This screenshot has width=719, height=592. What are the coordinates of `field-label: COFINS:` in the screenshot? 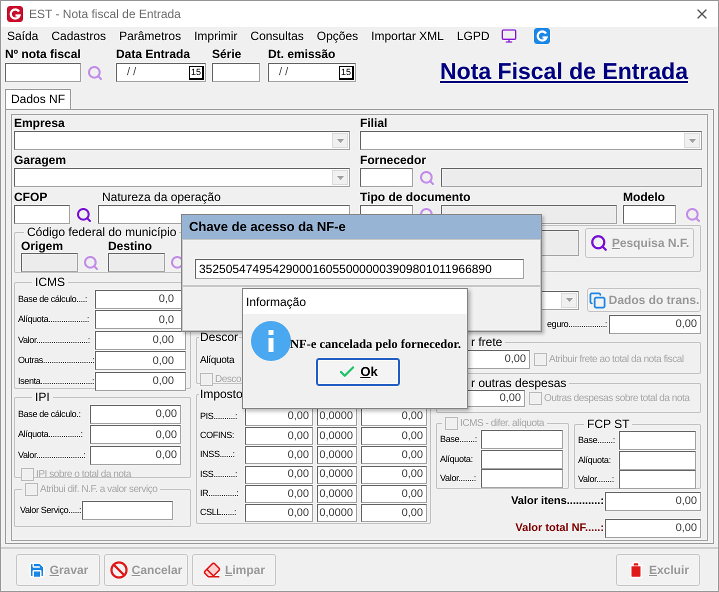 It's located at (218, 435).